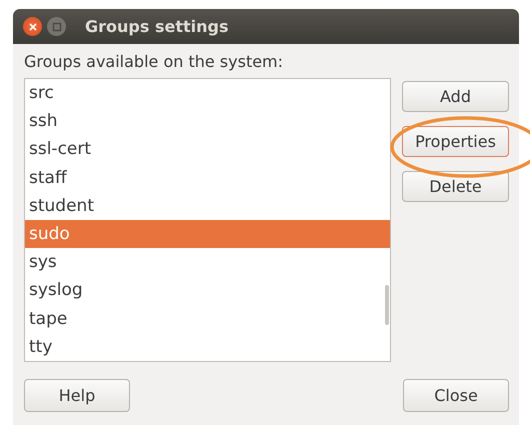 The width and height of the screenshot is (530, 425). I want to click on dialog-button: Properties, so click(455, 141).